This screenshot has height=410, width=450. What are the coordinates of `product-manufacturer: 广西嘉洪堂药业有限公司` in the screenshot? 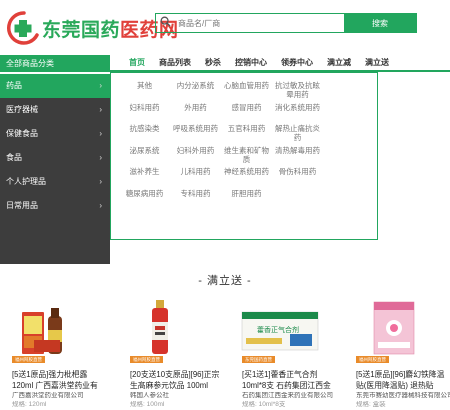 It's located at (48, 395).